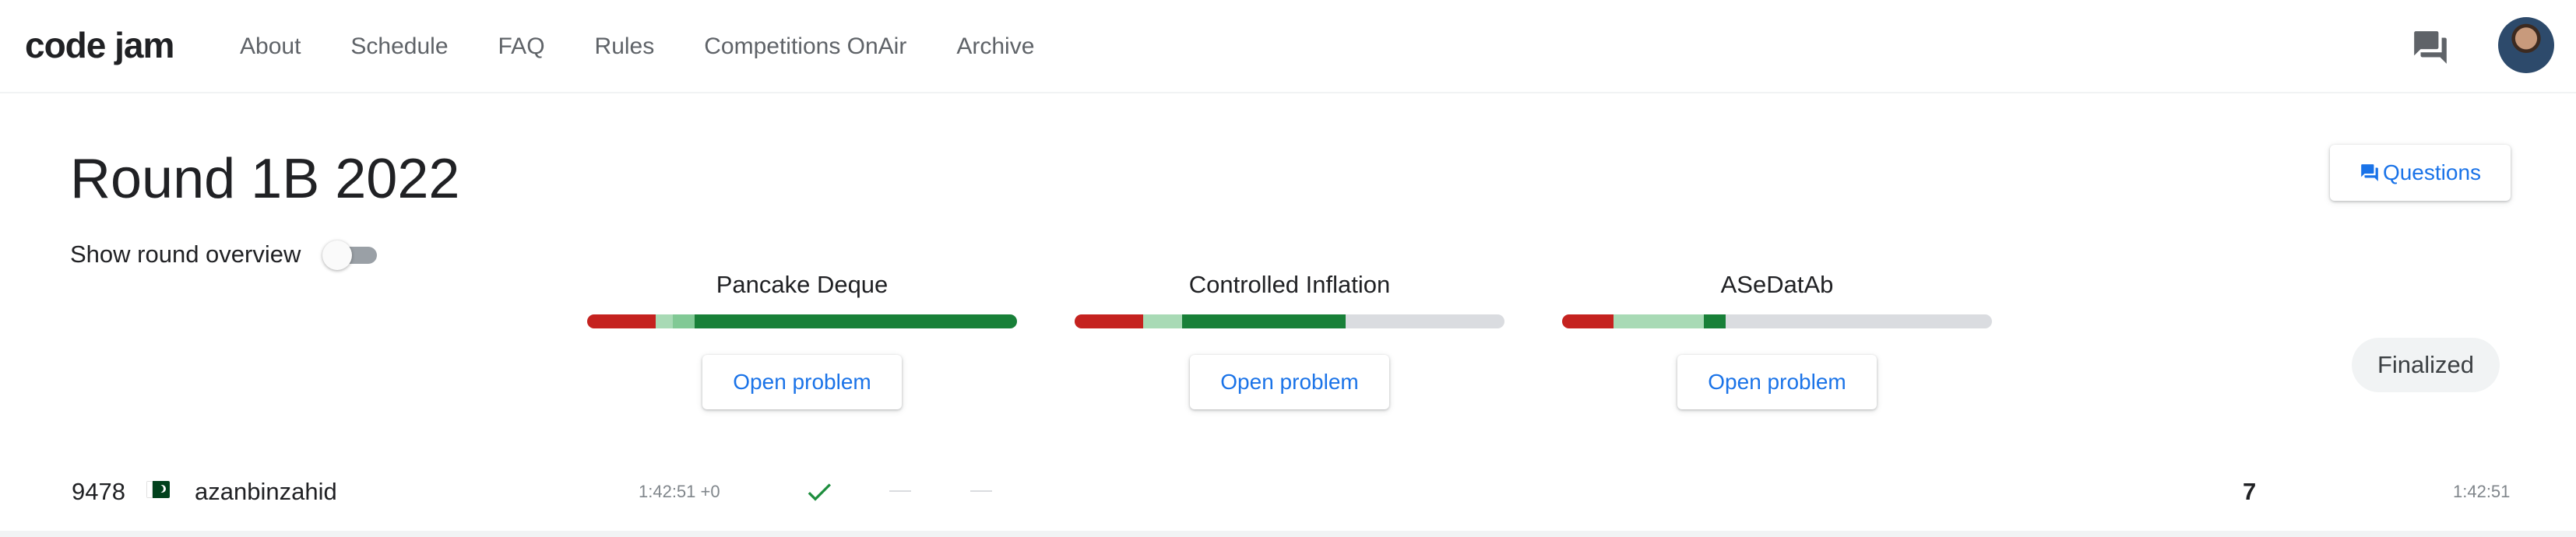 This screenshot has width=2576, height=537. I want to click on code-jam-logo: code jam, so click(99, 45).